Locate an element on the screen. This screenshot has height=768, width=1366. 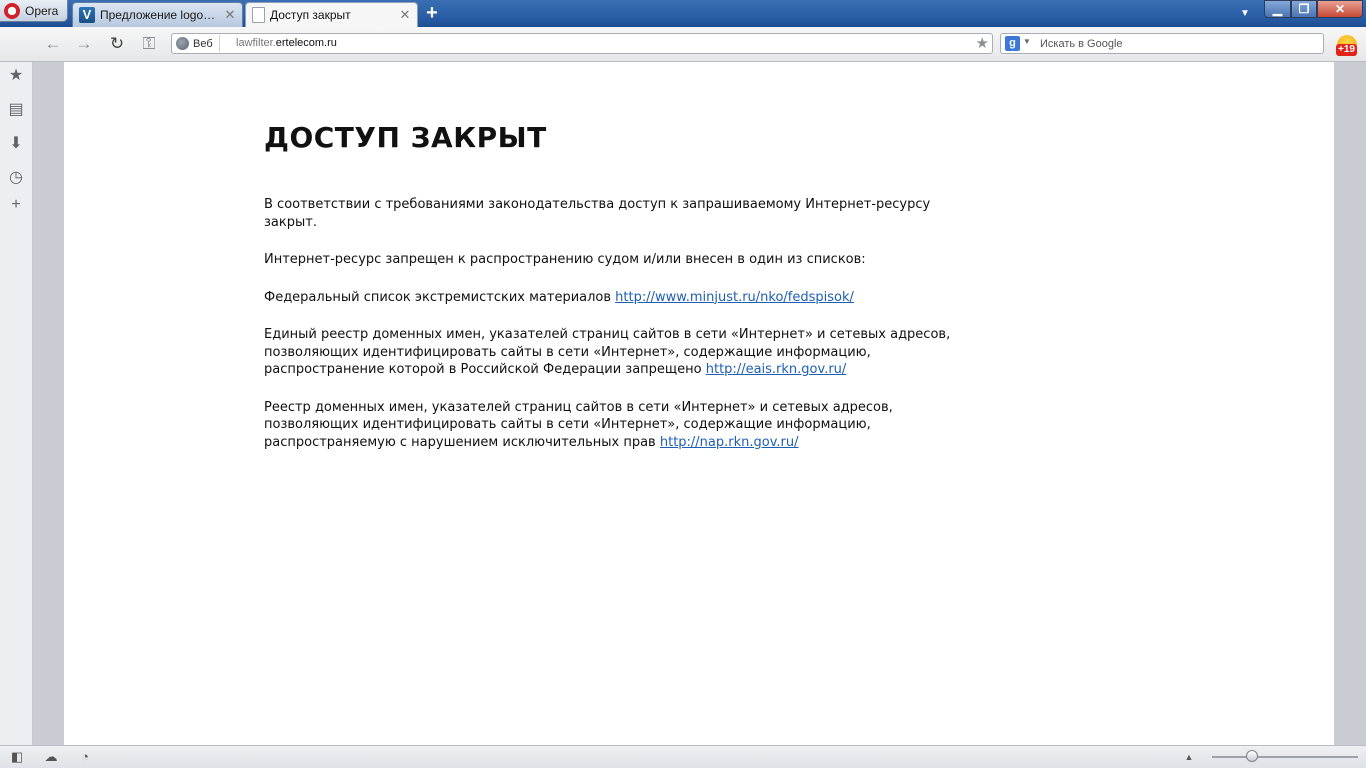
address-url: lawfilter.ertelecom.ru is located at coordinates (286, 43).